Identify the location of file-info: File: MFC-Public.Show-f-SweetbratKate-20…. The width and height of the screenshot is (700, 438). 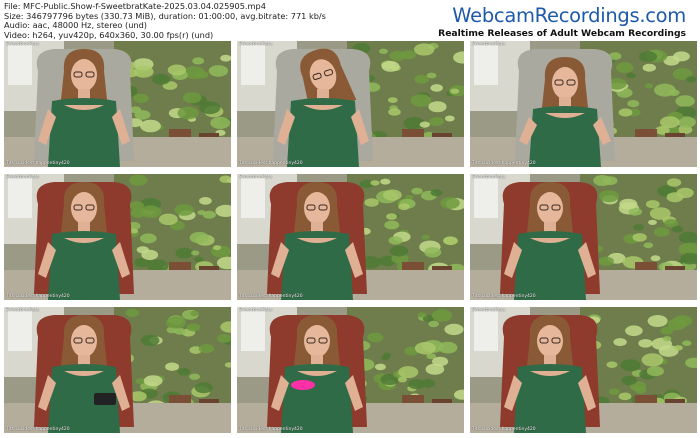
(224, 20).